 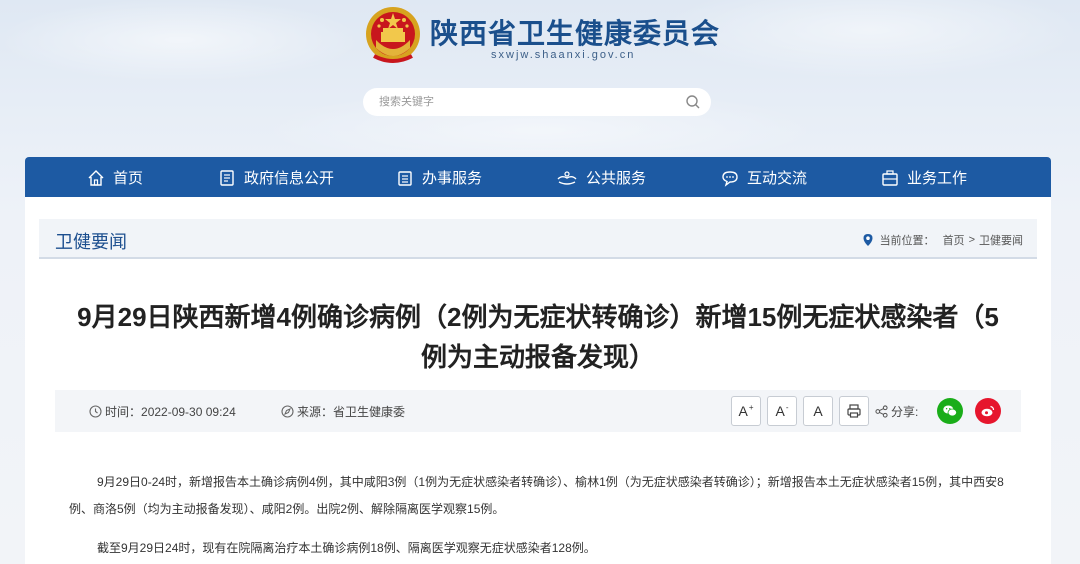 I want to click on nav-label: 政府信息公开, so click(x=289, y=178).